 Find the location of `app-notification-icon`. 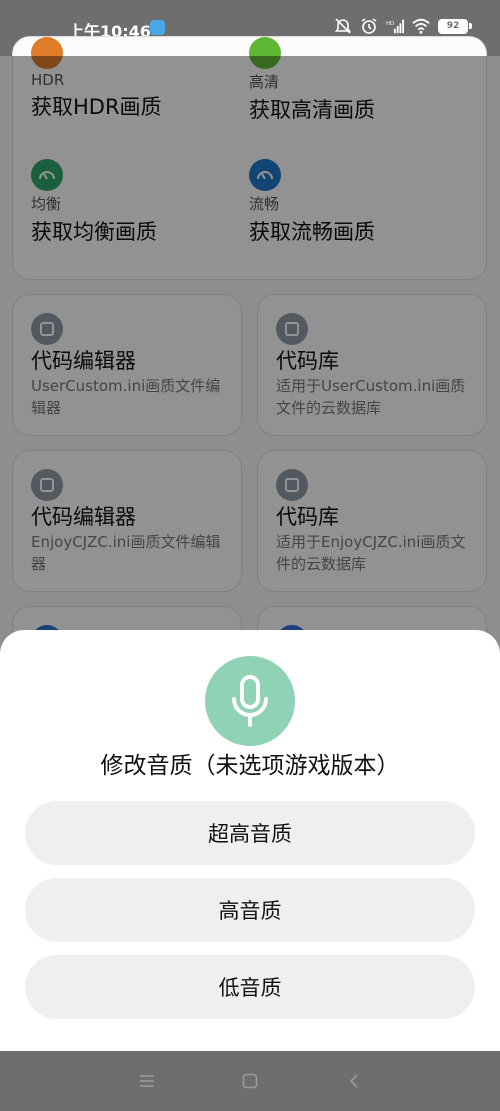

app-notification-icon is located at coordinates (157, 27).